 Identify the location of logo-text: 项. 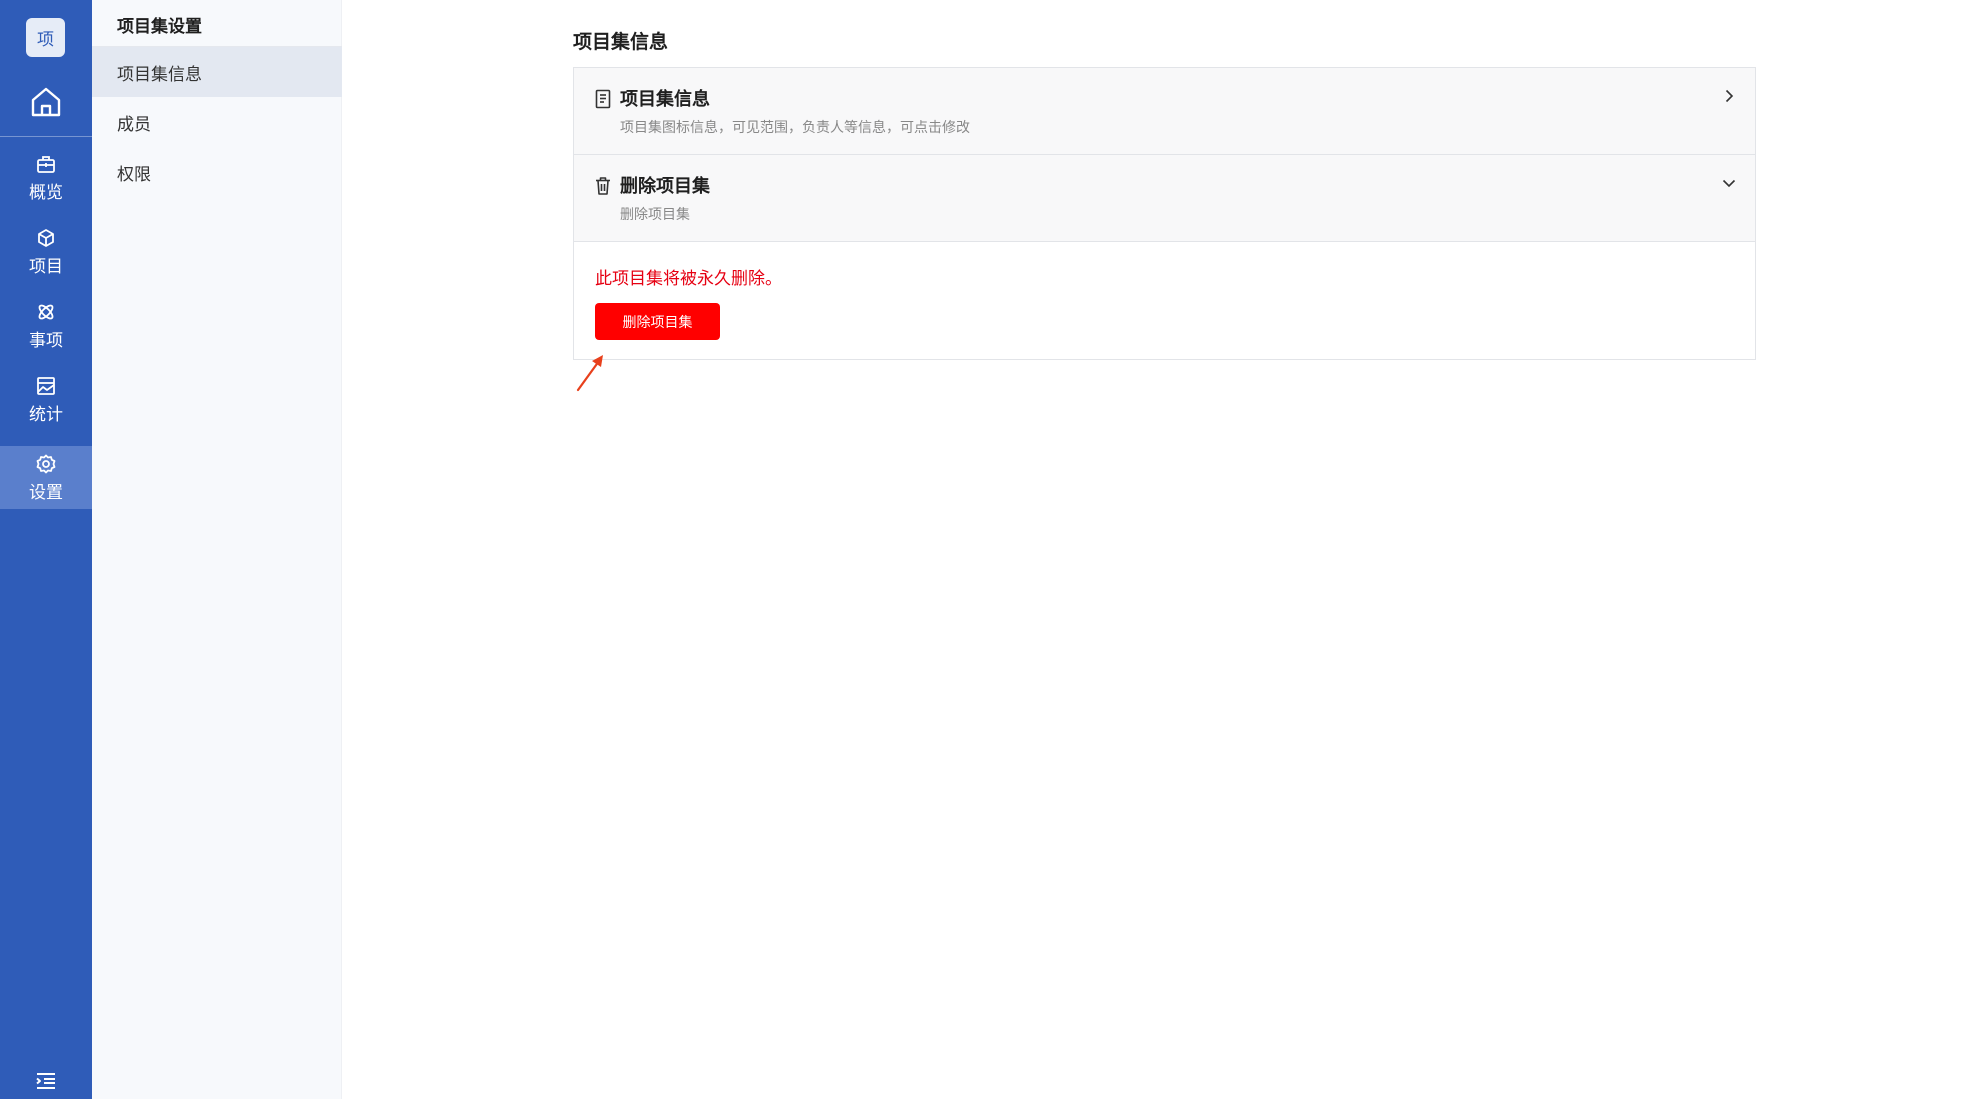
(45, 40).